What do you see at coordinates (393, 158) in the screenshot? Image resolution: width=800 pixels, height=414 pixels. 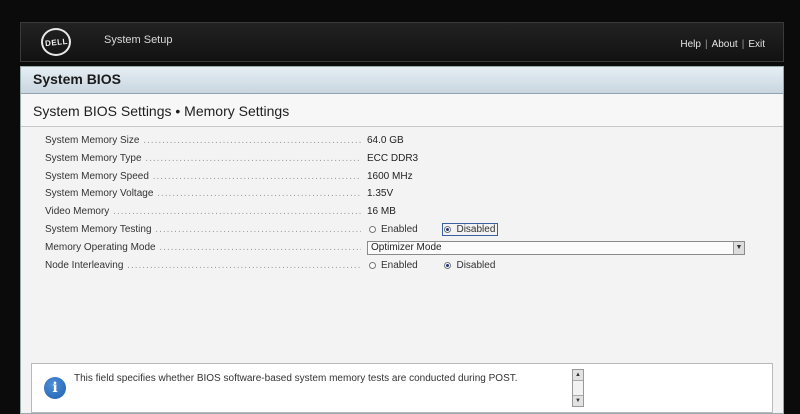 I see `setting-value: ECC DDR3` at bounding box center [393, 158].